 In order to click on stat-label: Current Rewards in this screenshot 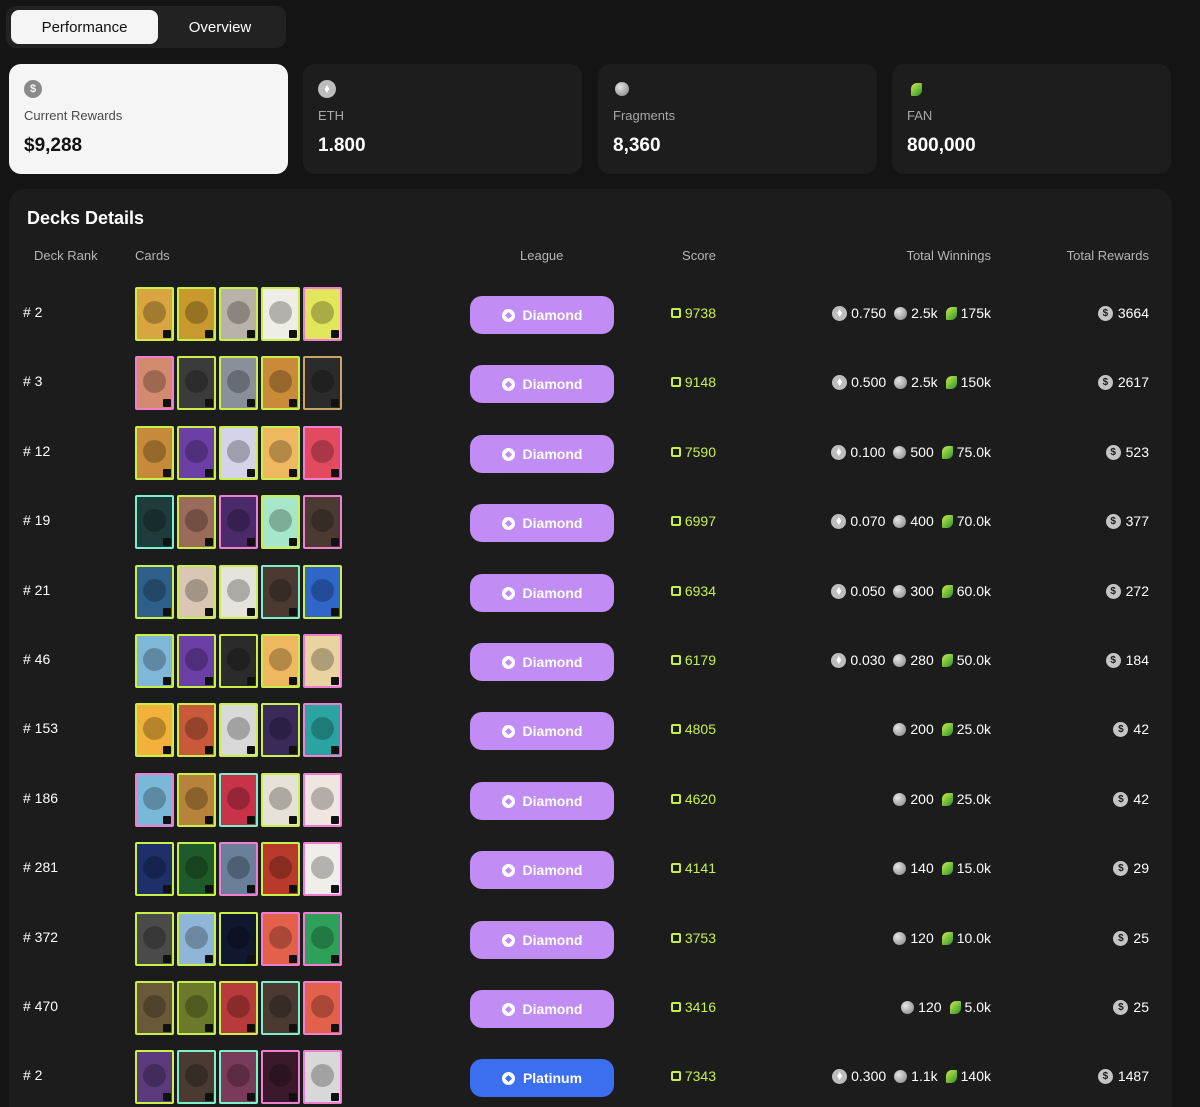, I will do `click(73, 115)`.